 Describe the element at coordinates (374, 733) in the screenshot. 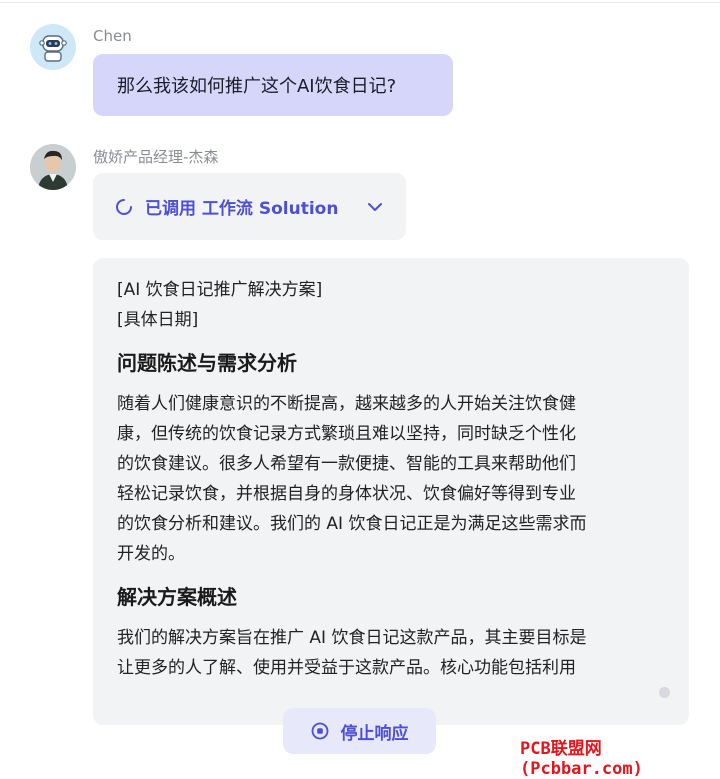

I see `stop-response-label: 停止响应` at that location.